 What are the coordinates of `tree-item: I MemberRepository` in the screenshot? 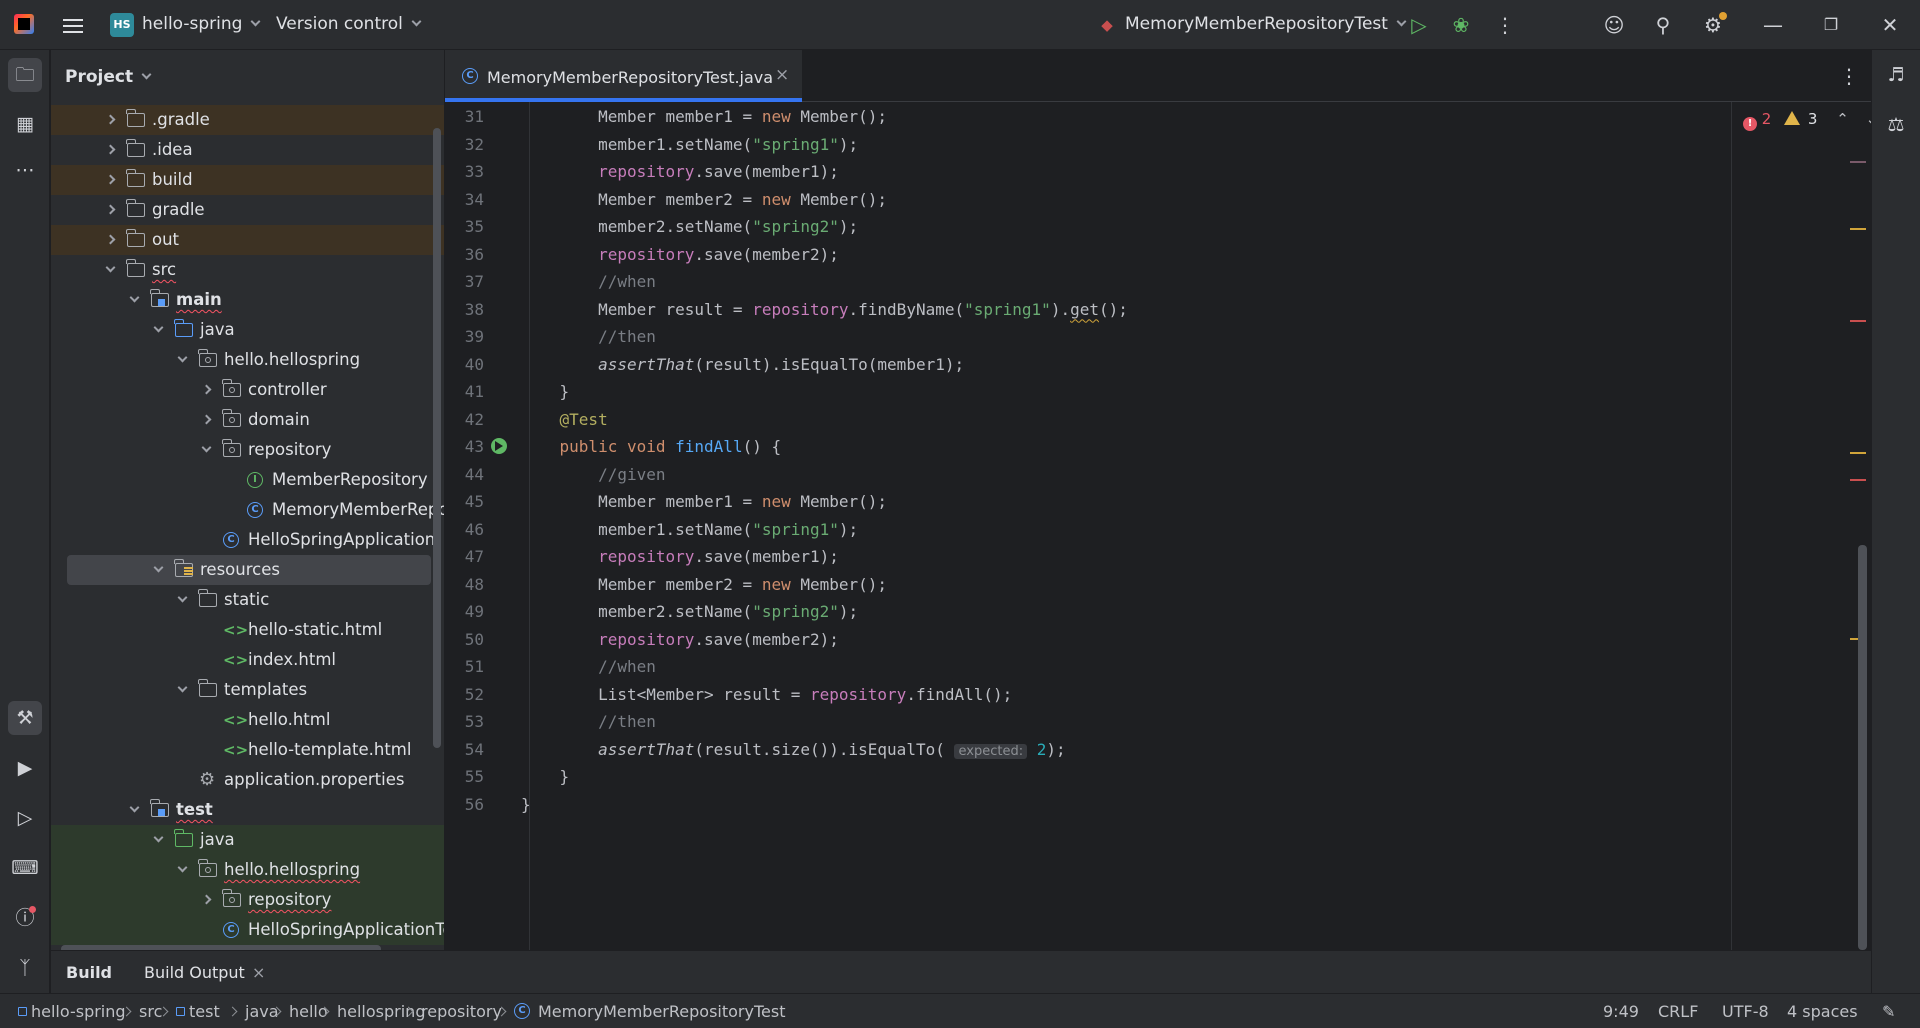 It's located at (247, 480).